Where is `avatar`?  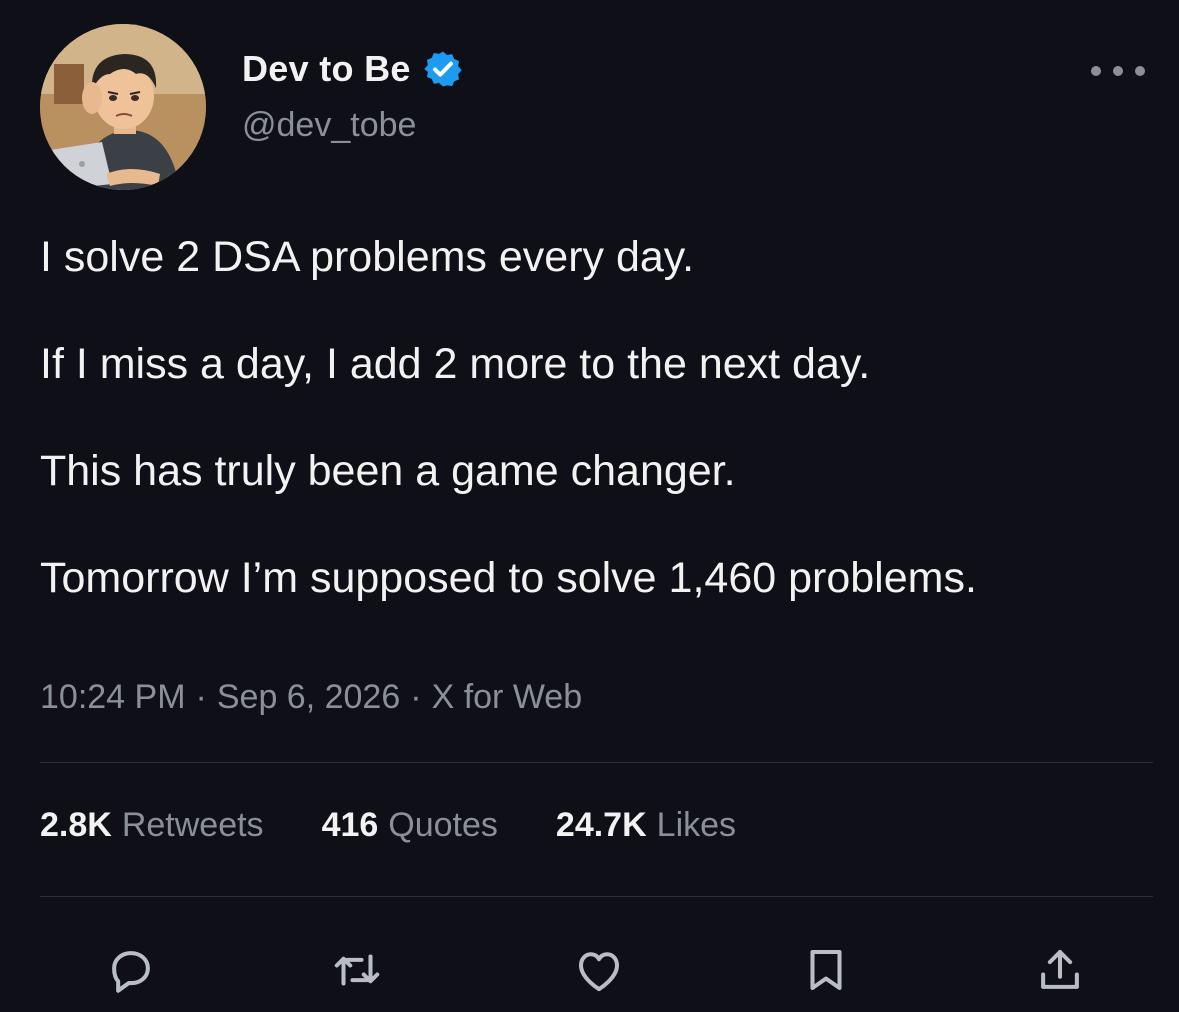
avatar is located at coordinates (123, 107).